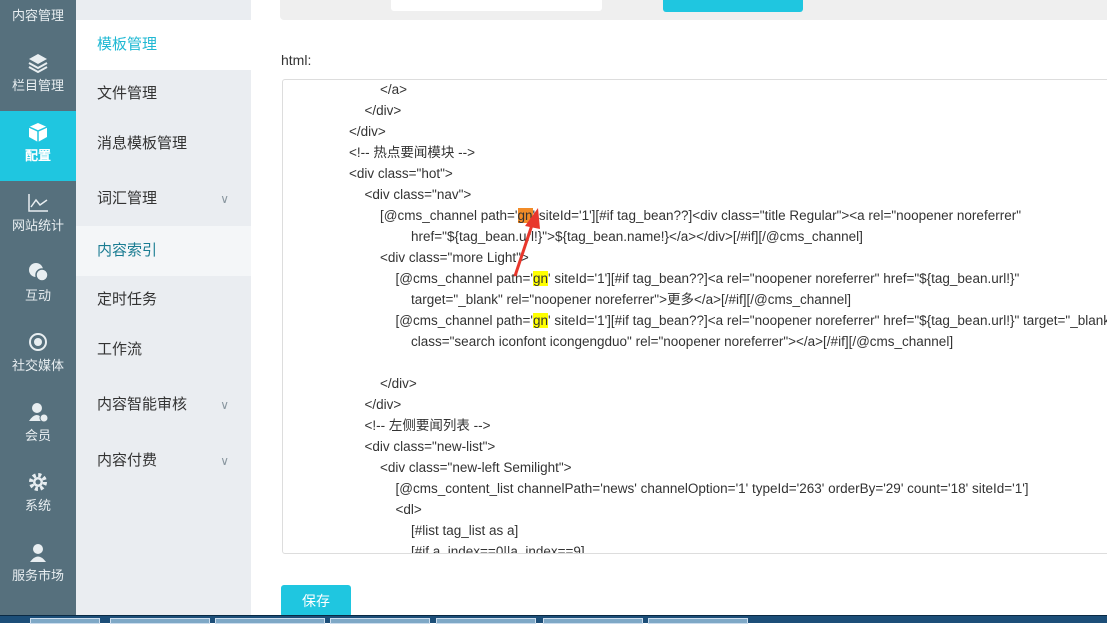 This screenshot has width=1107, height=624. I want to click on nav-item-label: 社交媒体, so click(38, 364).